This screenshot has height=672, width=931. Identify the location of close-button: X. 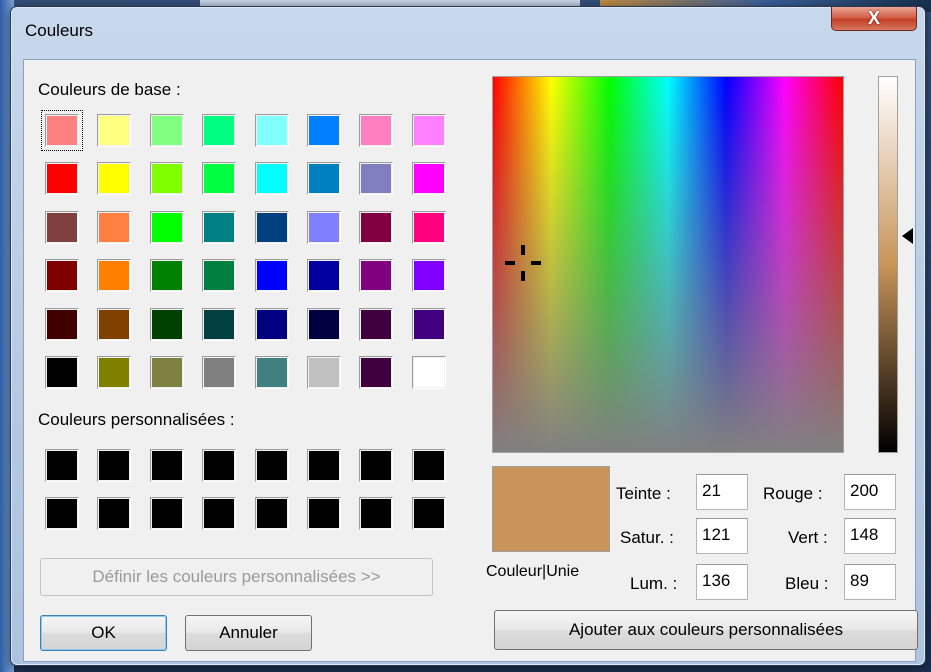
(874, 19).